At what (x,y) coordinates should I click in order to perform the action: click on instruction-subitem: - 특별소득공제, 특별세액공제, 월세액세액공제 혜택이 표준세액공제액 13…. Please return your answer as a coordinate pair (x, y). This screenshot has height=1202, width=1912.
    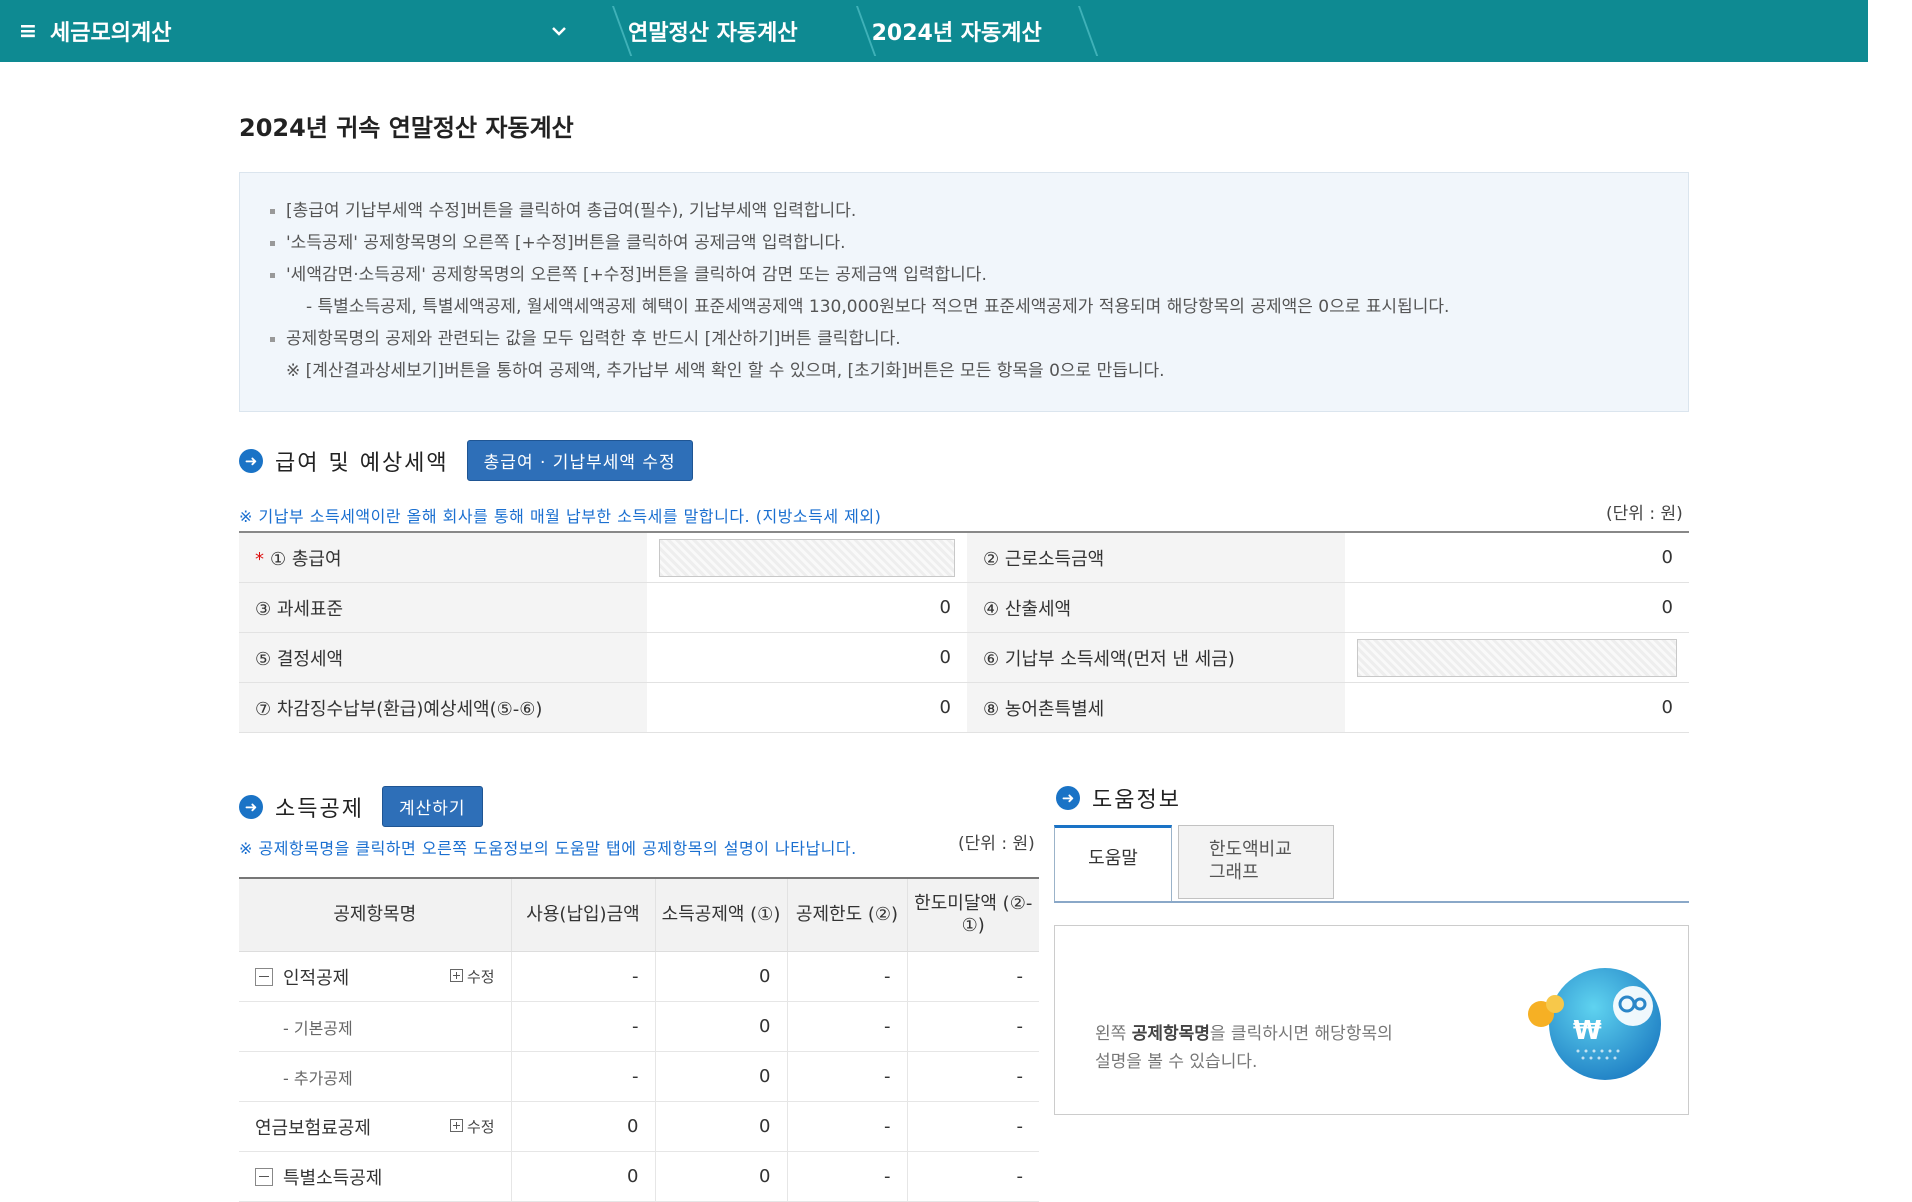
    Looking at the image, I should click on (878, 307).